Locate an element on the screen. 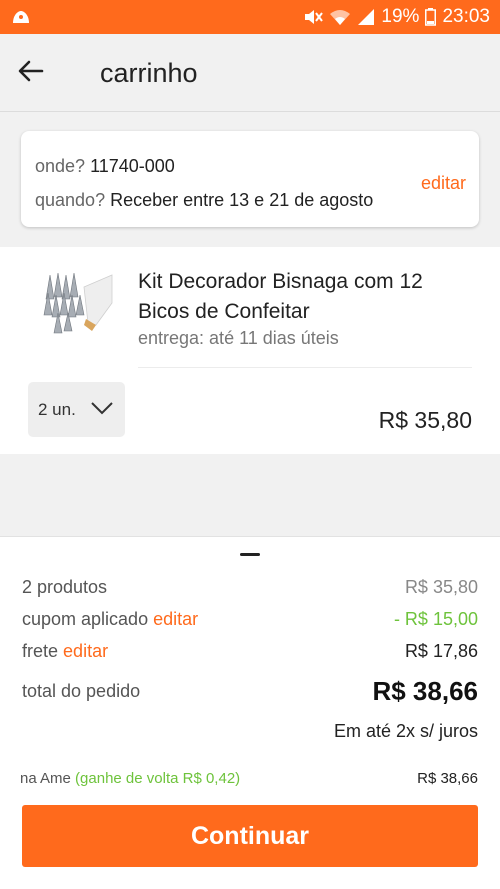 The image size is (500, 889). mute-icon is located at coordinates (313, 17).